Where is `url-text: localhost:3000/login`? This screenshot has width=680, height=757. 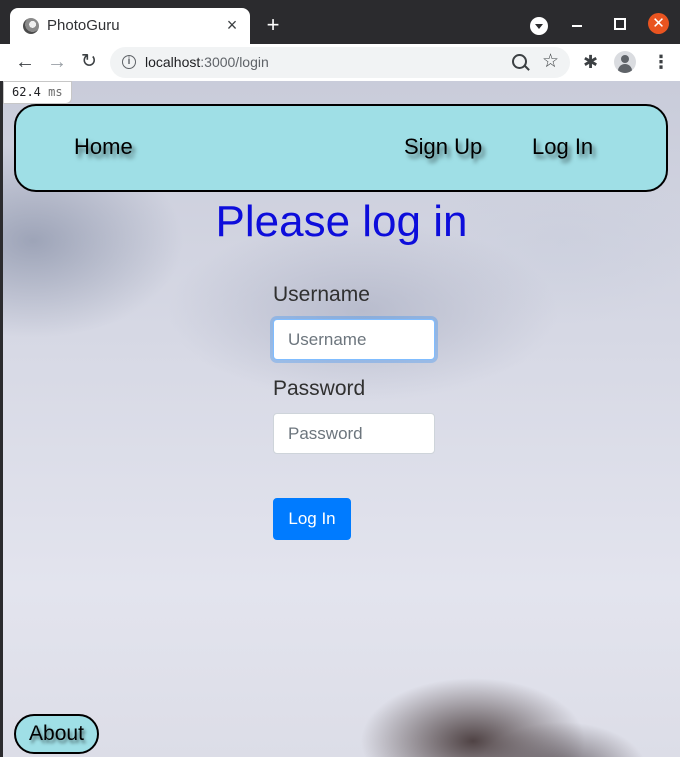
url-text: localhost:3000/login is located at coordinates (207, 62).